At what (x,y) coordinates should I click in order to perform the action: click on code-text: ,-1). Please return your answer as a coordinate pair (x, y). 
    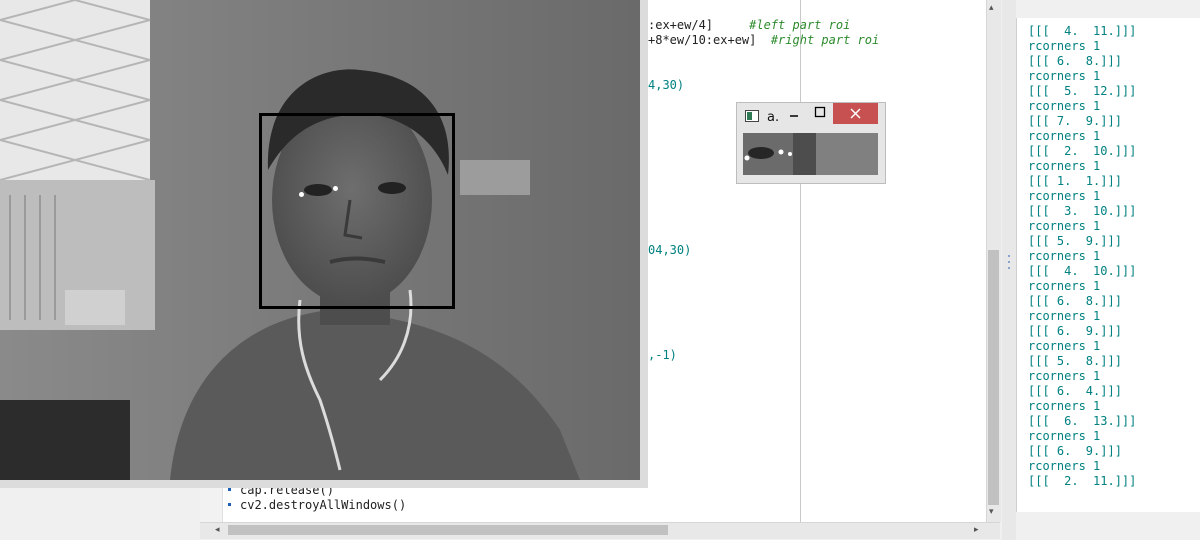
    Looking at the image, I should click on (662, 355).